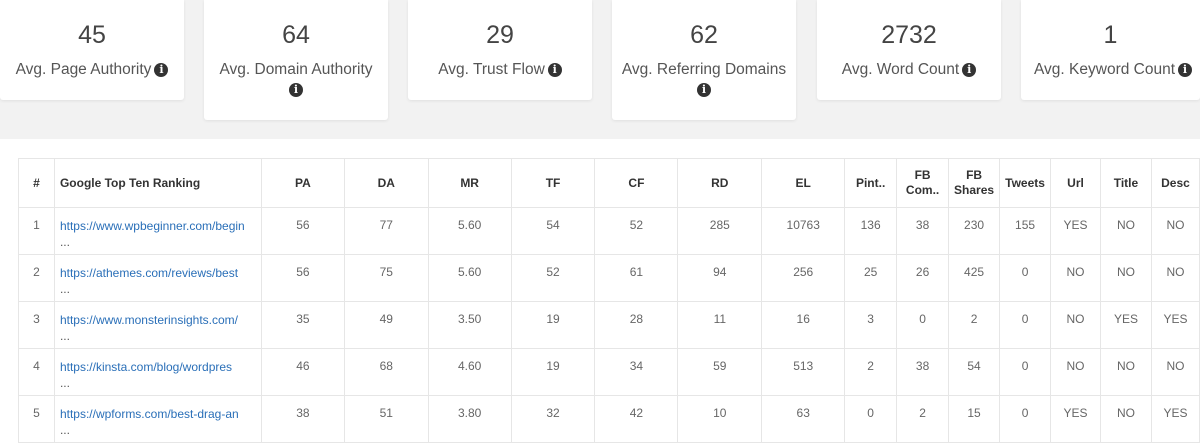  I want to click on cell-el: 63, so click(803, 419).